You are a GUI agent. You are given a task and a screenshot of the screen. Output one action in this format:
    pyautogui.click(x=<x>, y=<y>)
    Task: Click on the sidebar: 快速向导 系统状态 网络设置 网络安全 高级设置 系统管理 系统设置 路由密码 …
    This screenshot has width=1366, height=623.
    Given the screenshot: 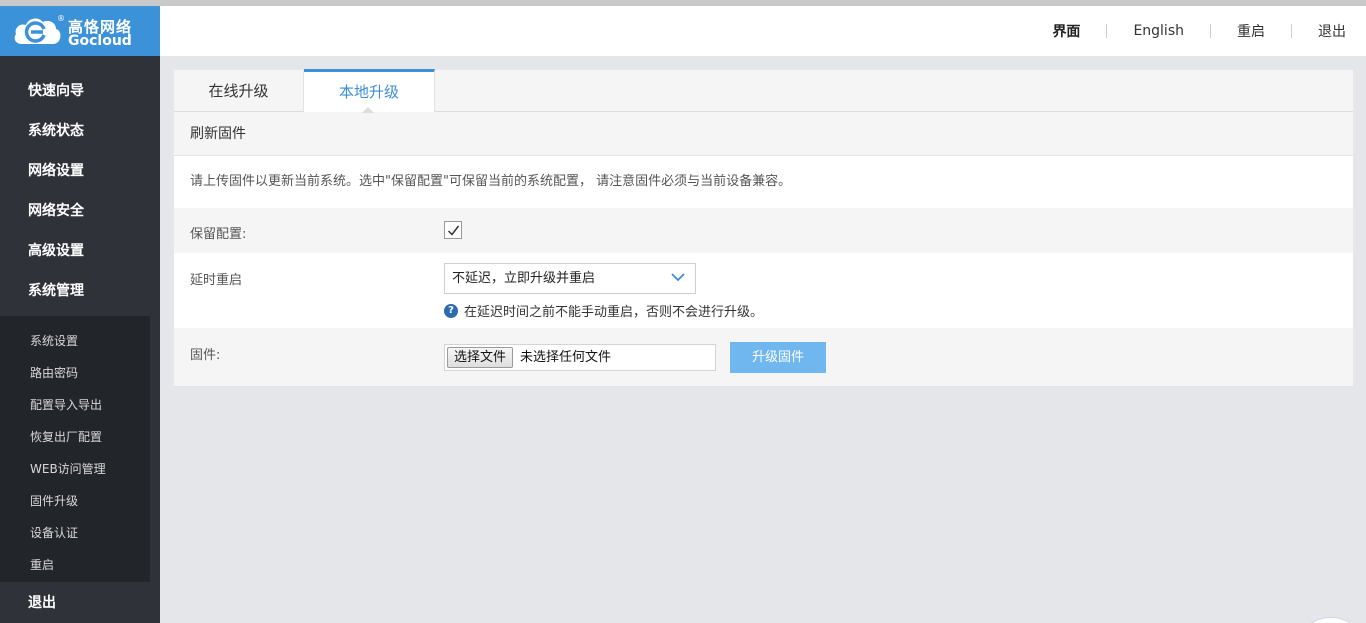 What is the action you would take?
    pyautogui.click(x=80, y=339)
    